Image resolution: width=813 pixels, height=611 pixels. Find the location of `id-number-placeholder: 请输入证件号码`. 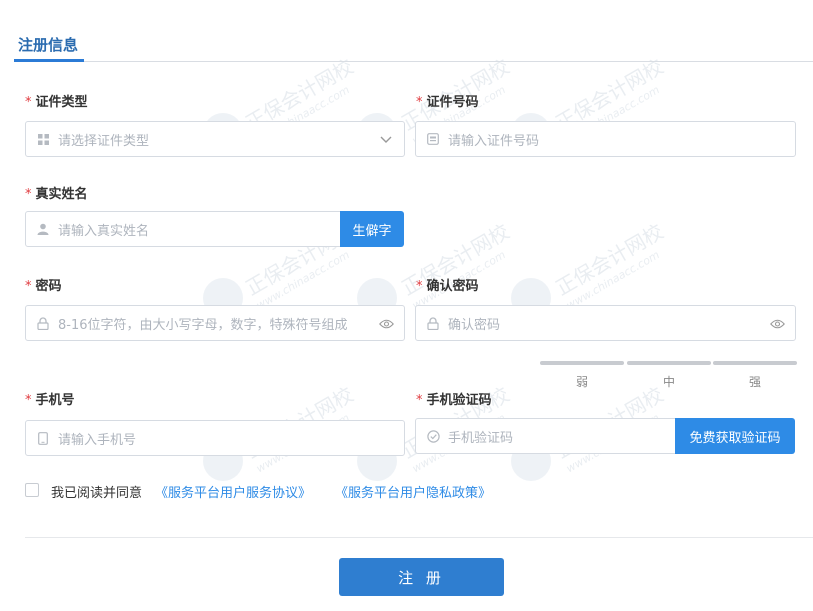

id-number-placeholder: 请输入证件号码 is located at coordinates (494, 141).